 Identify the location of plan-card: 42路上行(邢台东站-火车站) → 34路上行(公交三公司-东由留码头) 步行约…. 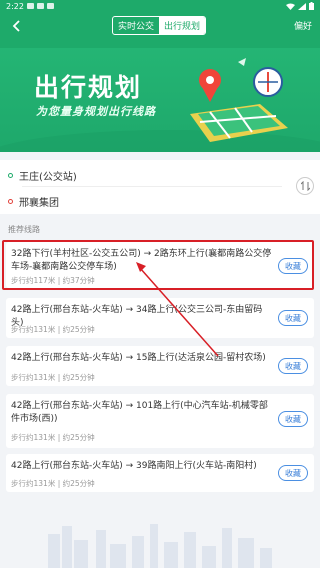
(160, 318).